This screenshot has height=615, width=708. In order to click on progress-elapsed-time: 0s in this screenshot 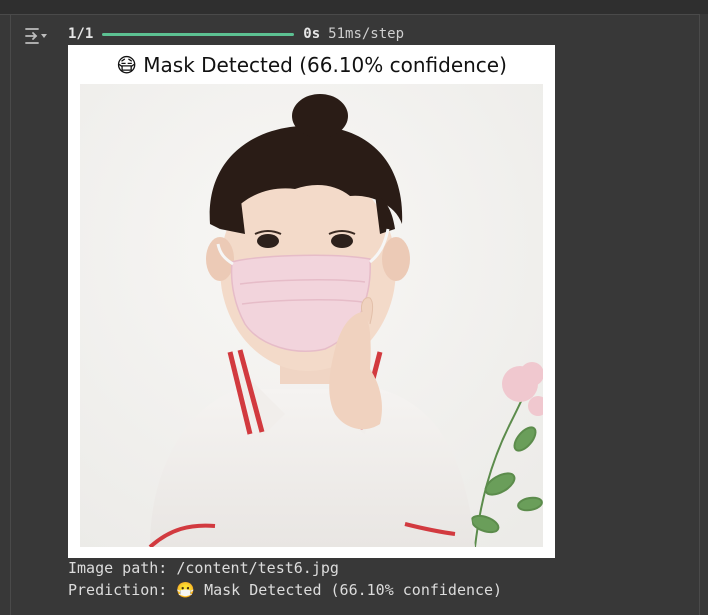, I will do `click(312, 34)`.